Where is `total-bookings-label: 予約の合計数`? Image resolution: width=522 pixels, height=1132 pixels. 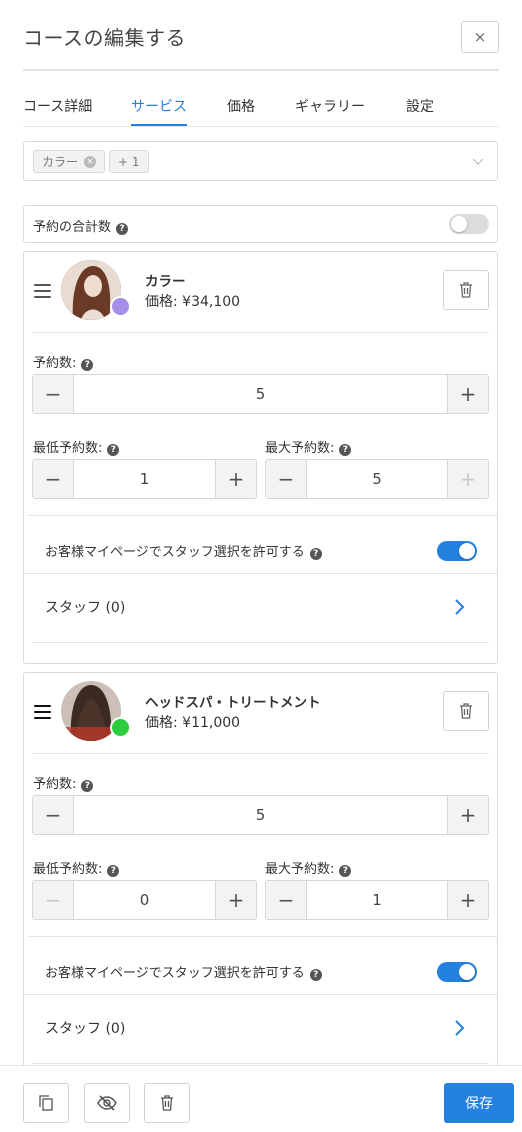 total-bookings-label: 予約の合計数 is located at coordinates (72, 227).